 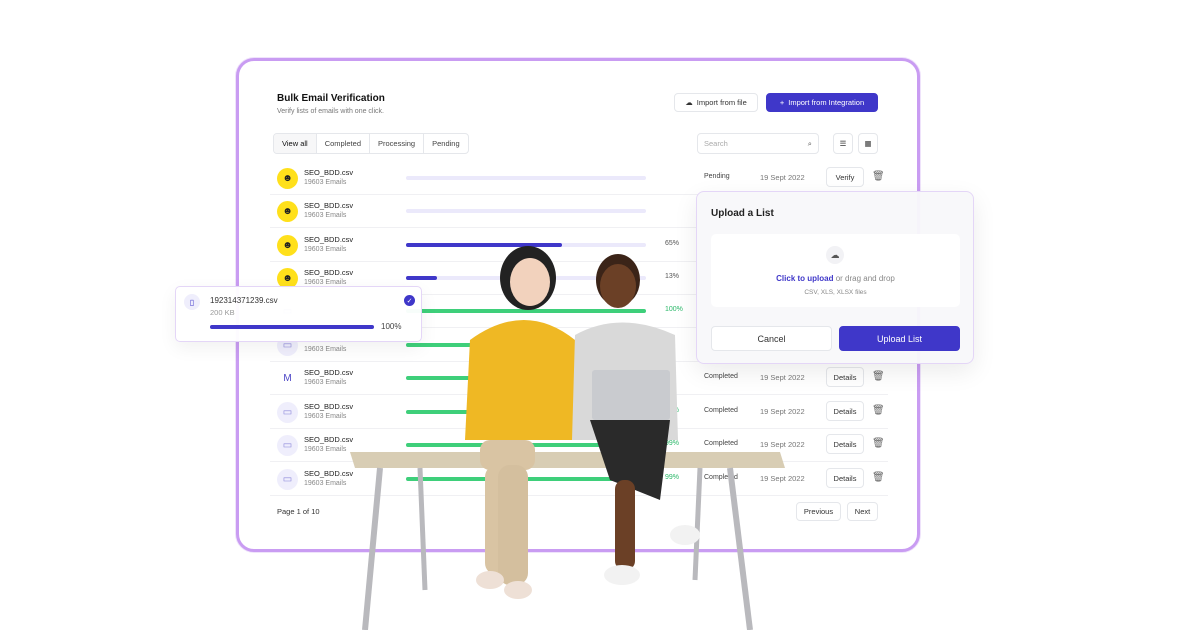 I want to click on file-icon: ▯, so click(x=192, y=302).